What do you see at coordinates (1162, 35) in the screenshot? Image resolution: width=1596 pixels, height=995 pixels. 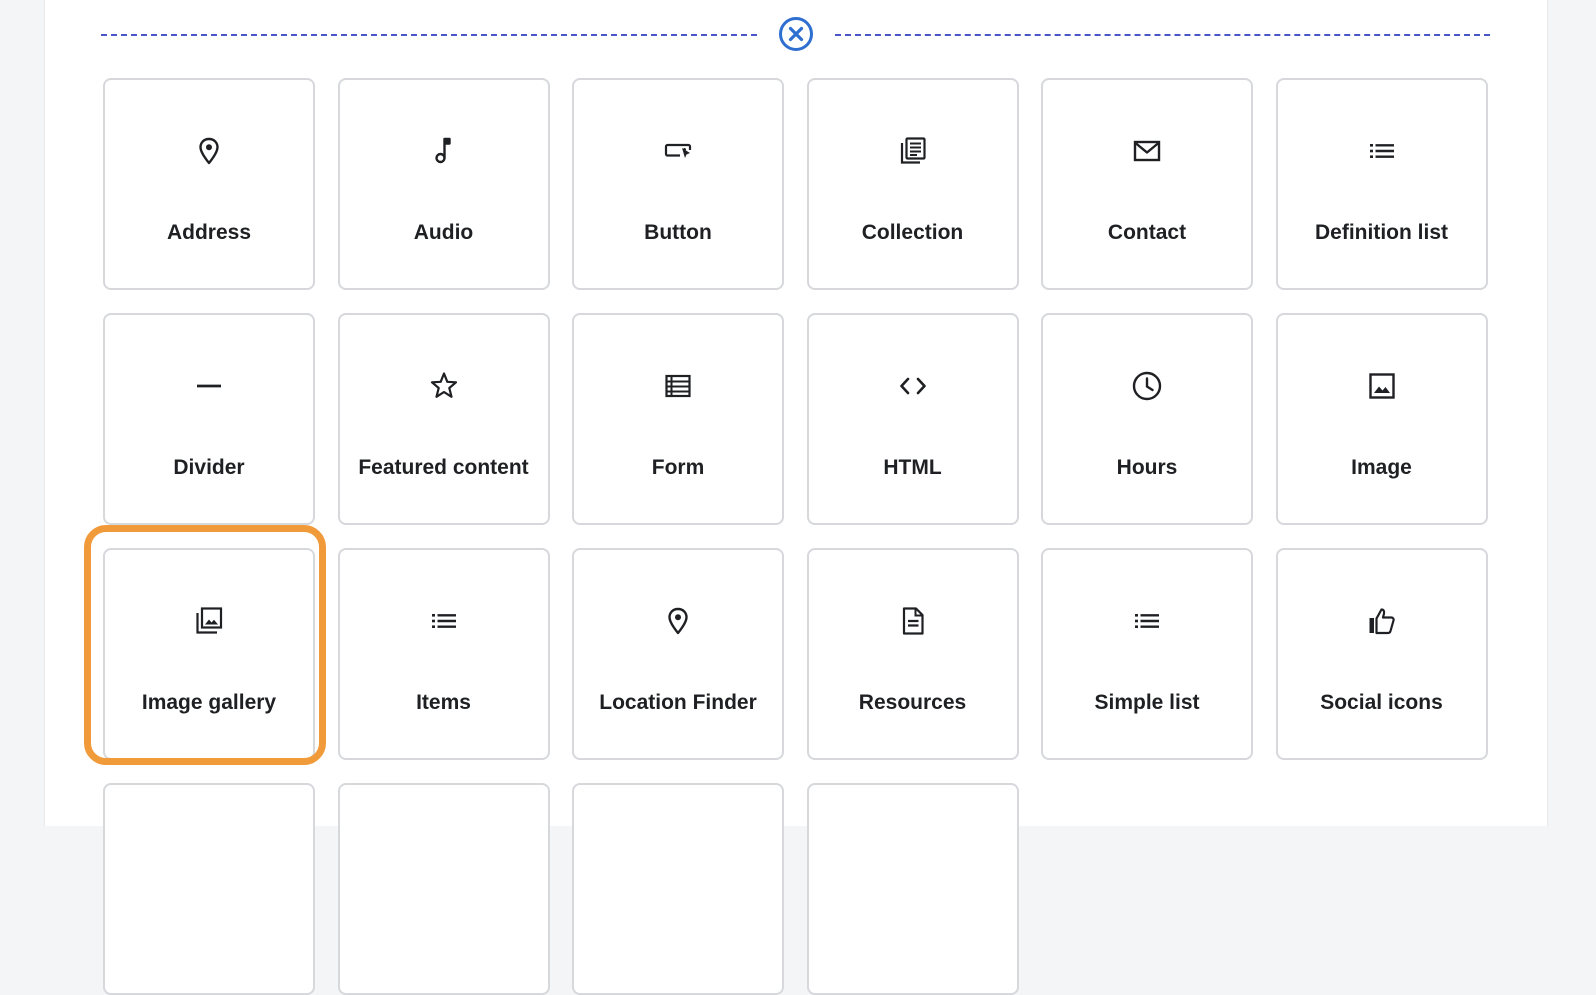 I see `dashed-line-right` at bounding box center [1162, 35].